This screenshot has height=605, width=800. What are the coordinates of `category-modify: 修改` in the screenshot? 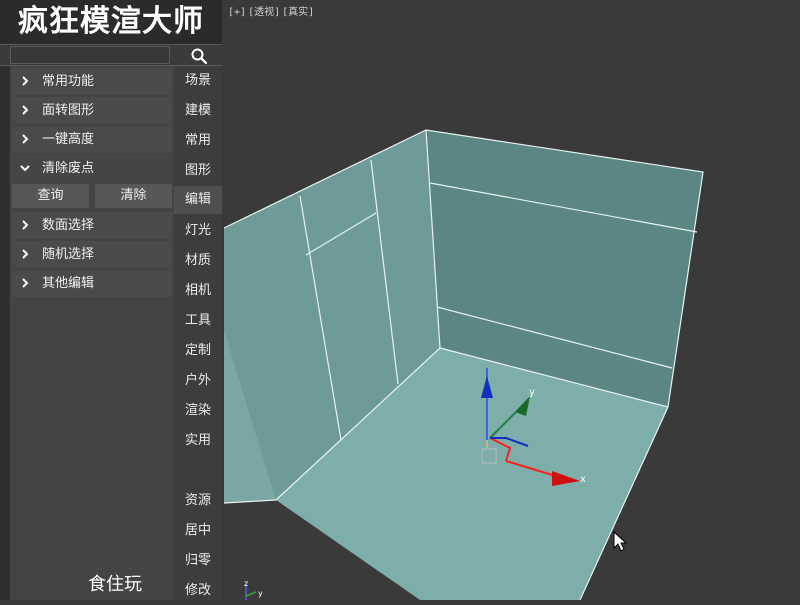 It's located at (198, 591).